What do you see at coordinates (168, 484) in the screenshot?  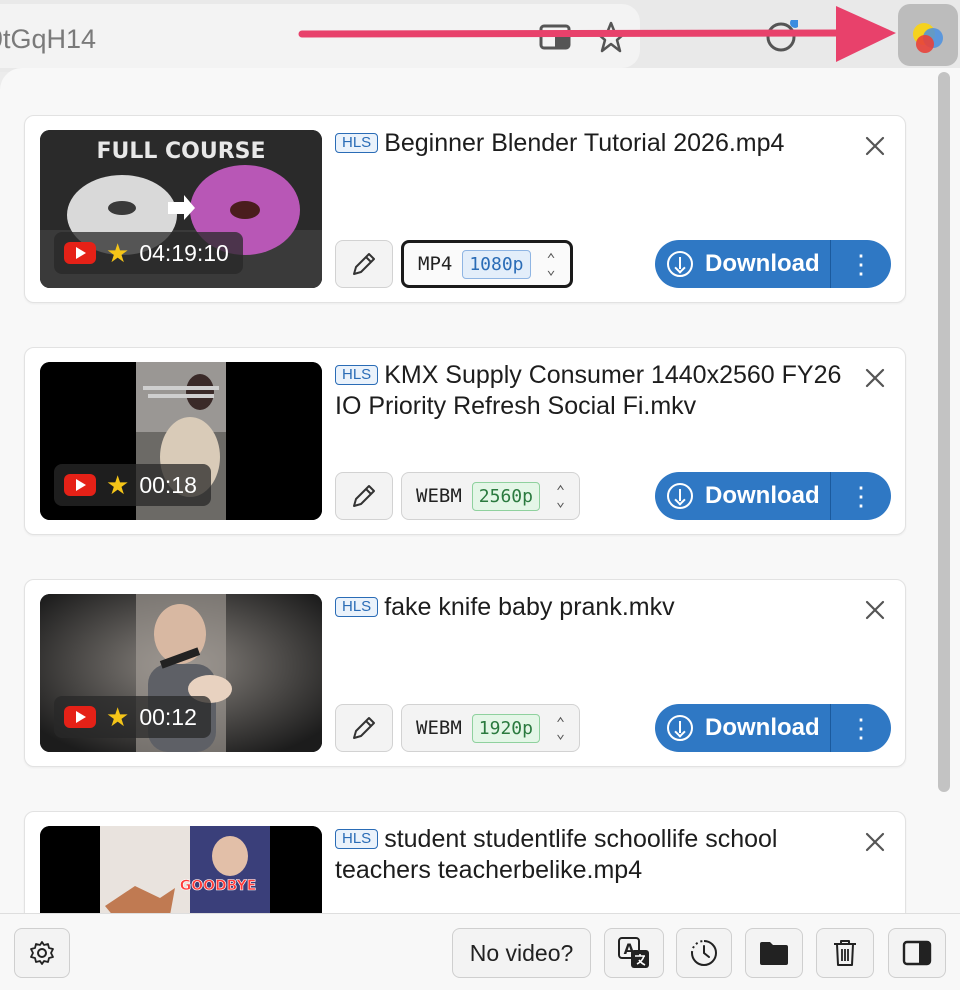 I see `duration-text: 00:18` at bounding box center [168, 484].